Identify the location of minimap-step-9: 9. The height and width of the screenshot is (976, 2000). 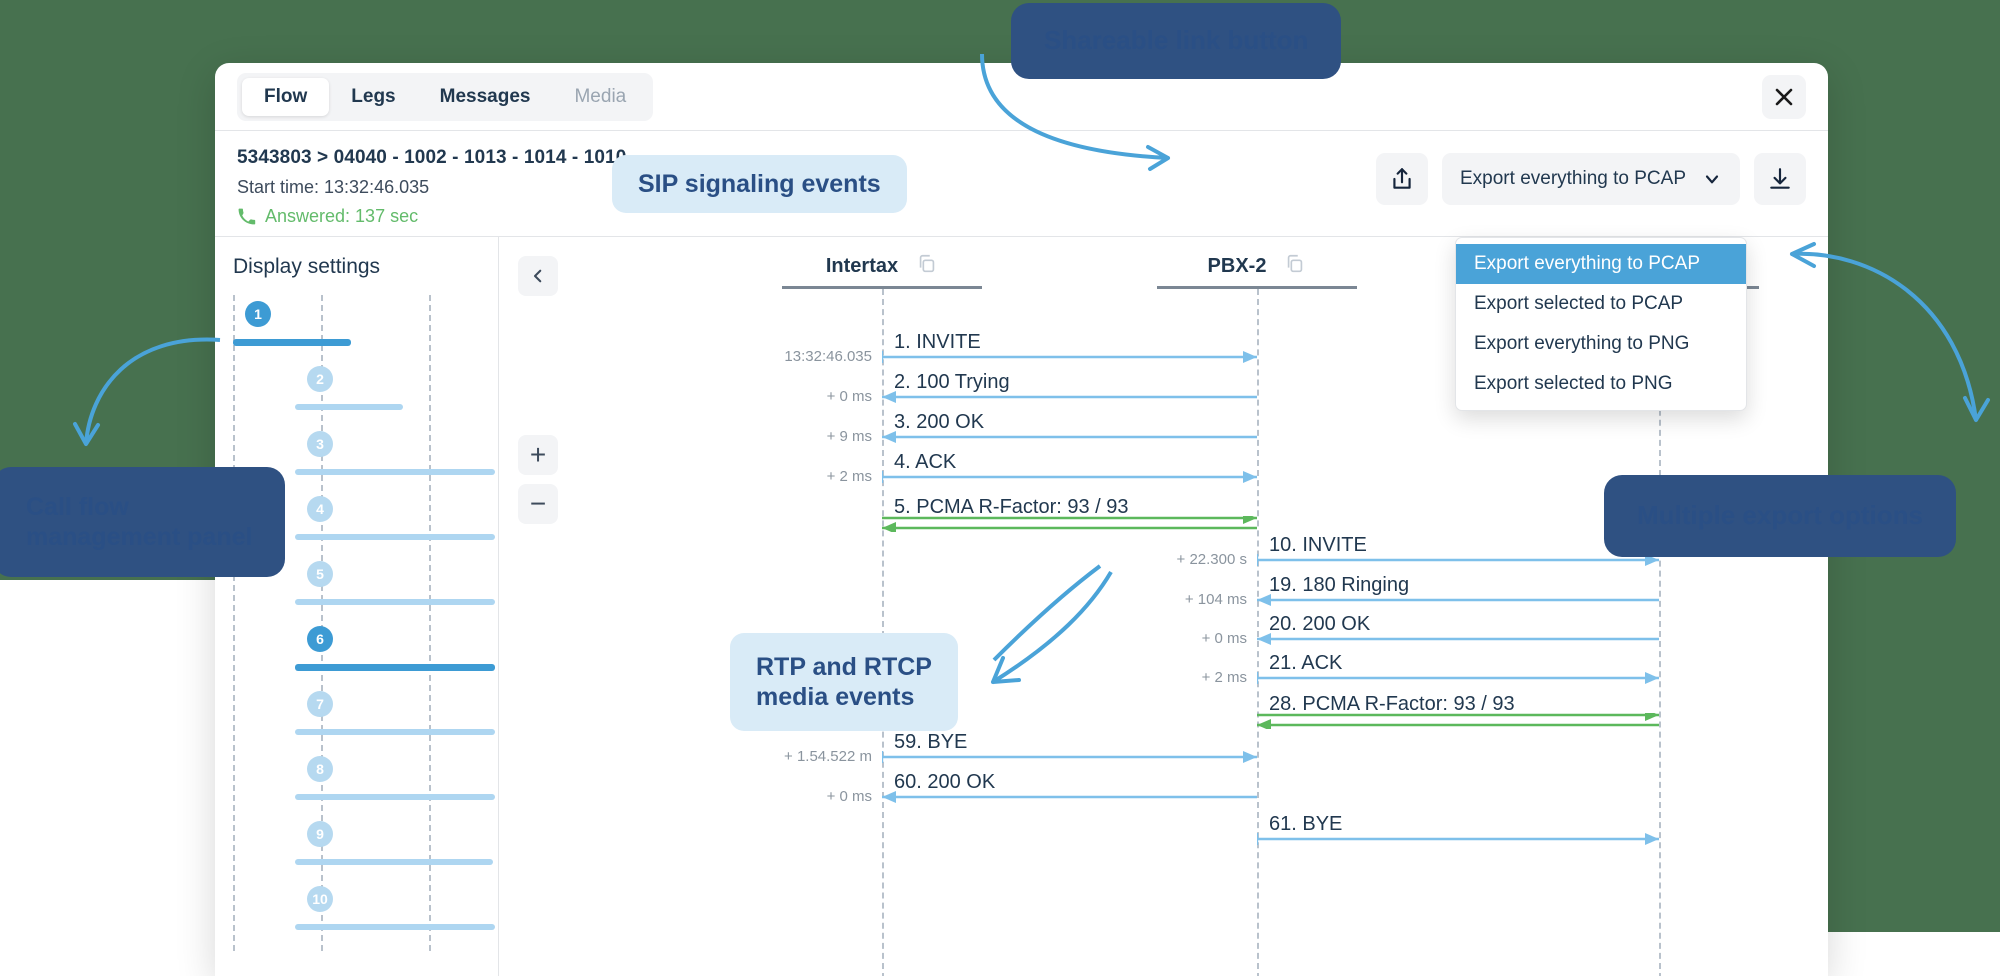
(320, 834).